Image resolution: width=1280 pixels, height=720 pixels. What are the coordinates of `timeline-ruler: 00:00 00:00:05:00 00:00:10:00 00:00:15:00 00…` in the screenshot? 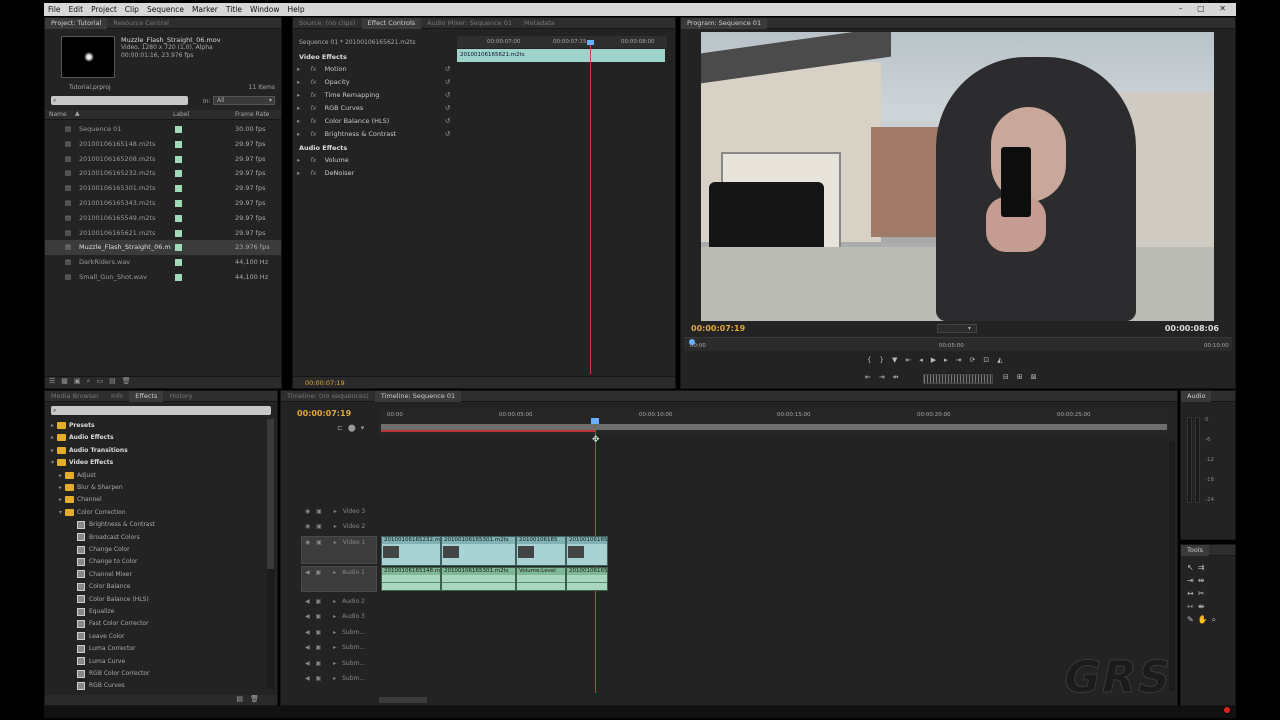 It's located at (774, 423).